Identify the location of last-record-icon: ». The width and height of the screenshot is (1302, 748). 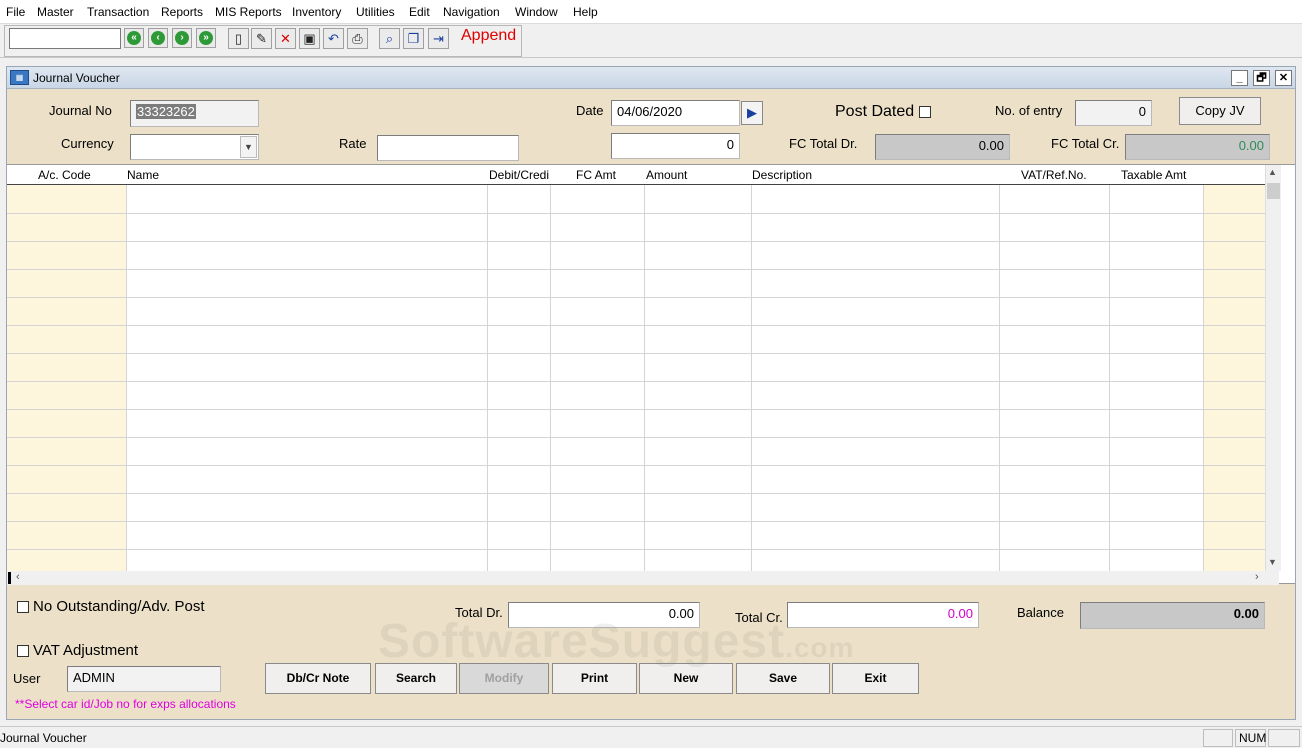
(206, 38).